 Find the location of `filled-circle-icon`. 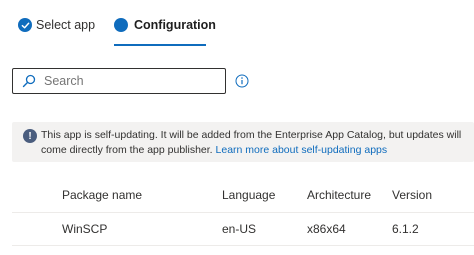

filled-circle-icon is located at coordinates (121, 25).